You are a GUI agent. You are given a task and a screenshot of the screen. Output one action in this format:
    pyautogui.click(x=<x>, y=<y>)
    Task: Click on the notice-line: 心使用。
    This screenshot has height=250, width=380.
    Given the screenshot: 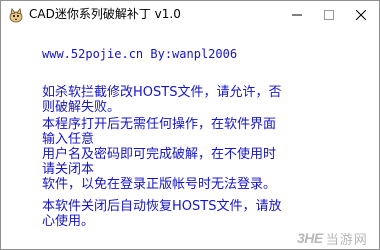 What is the action you would take?
    pyautogui.click(x=68, y=221)
    